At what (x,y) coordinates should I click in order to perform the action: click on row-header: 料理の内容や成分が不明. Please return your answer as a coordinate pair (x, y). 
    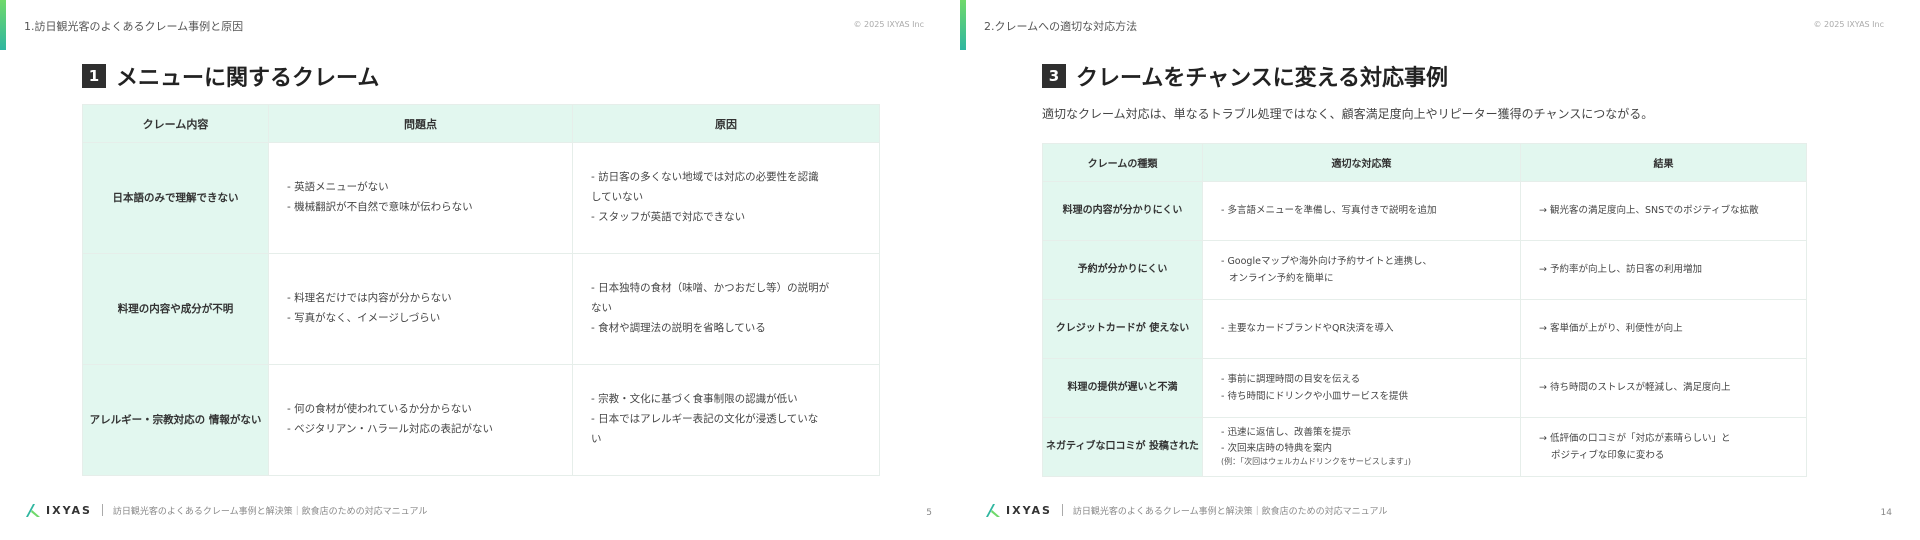
    Looking at the image, I should click on (175, 309).